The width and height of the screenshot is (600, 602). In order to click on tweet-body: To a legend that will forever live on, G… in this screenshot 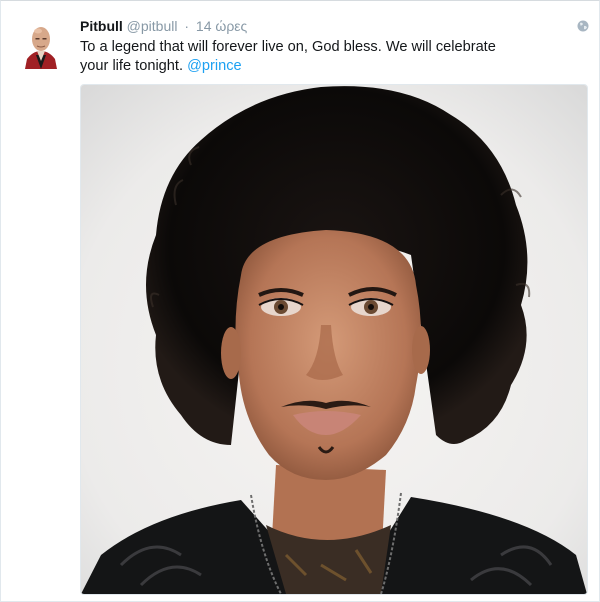, I will do `click(288, 56)`.